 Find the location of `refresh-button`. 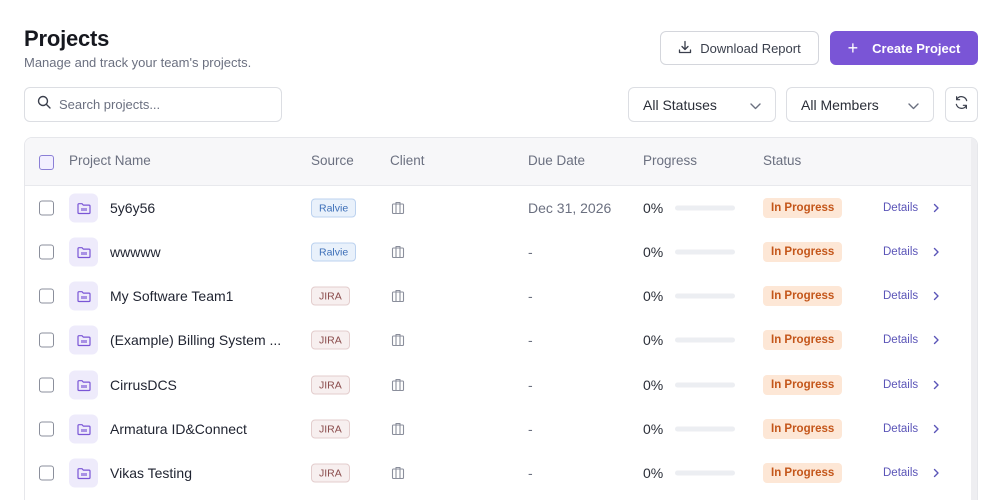

refresh-button is located at coordinates (961, 104).